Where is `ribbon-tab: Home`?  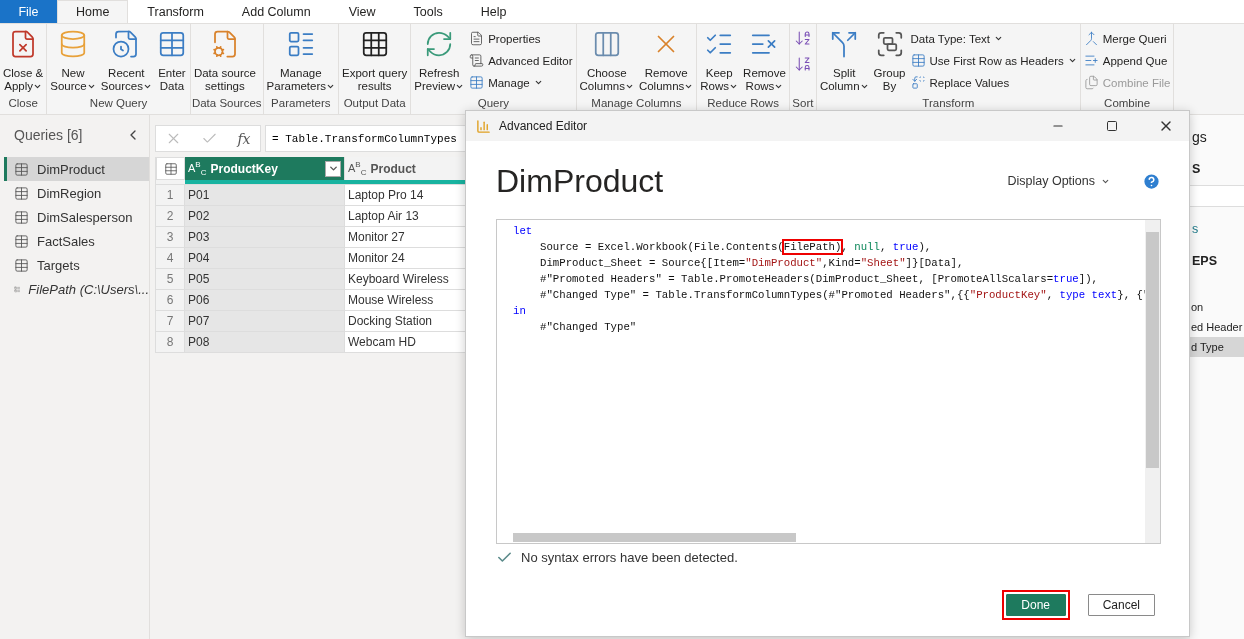 ribbon-tab: Home is located at coordinates (93, 11).